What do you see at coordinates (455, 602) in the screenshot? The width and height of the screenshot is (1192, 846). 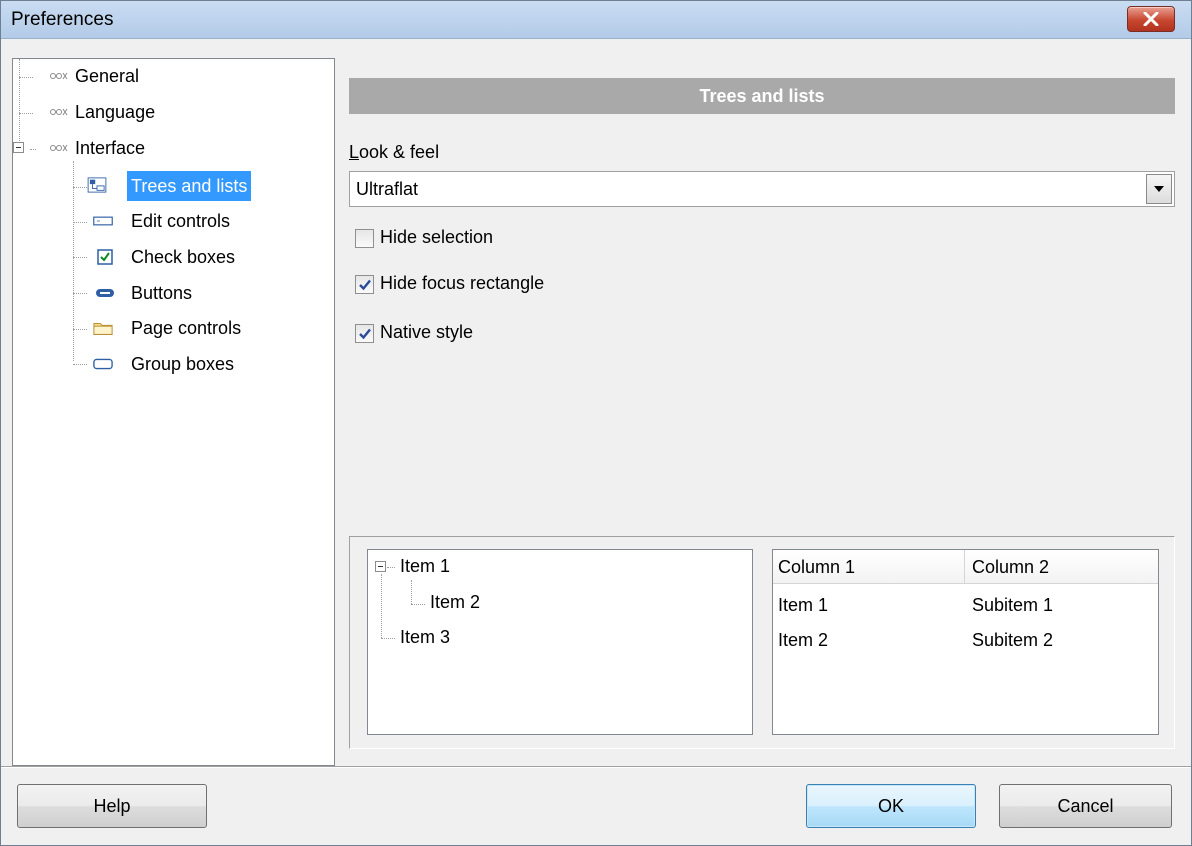 I see `preview-tree-item: Item 2` at bounding box center [455, 602].